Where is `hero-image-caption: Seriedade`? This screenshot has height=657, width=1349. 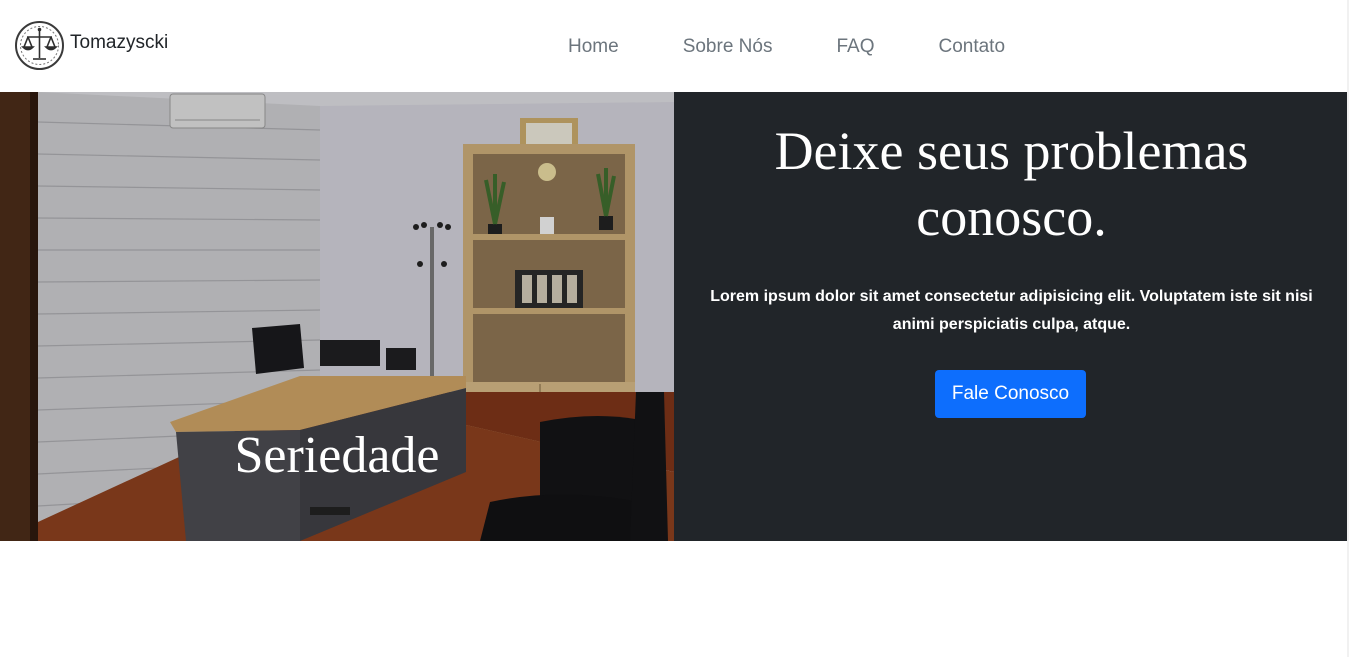
hero-image-caption: Seriedade is located at coordinates (337, 455).